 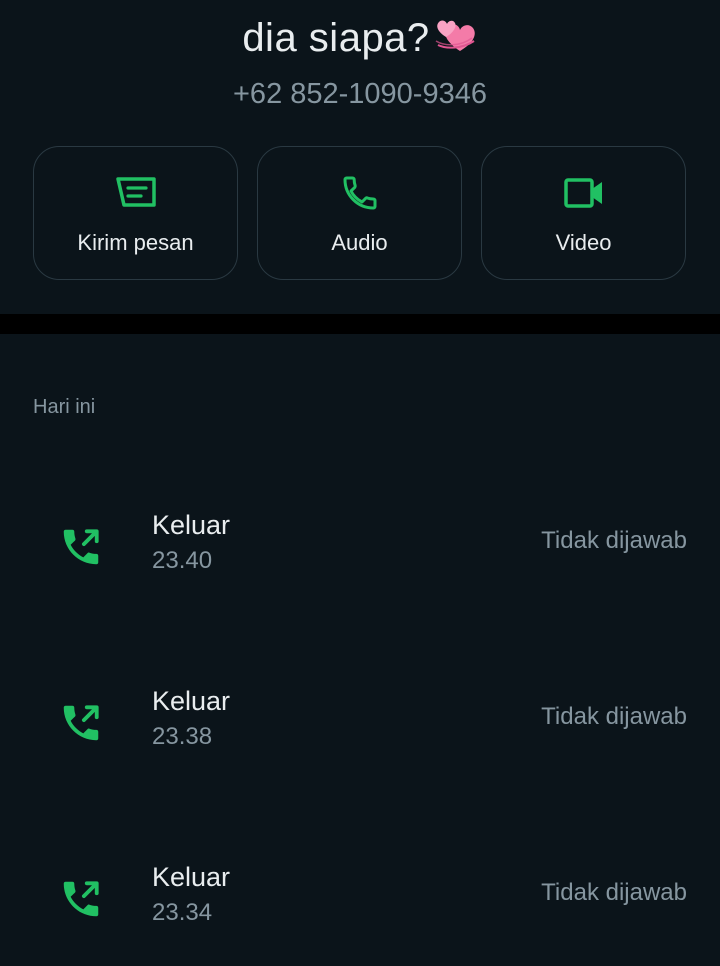 I want to click on contact-name-text: dia siapa?, so click(x=336, y=38).